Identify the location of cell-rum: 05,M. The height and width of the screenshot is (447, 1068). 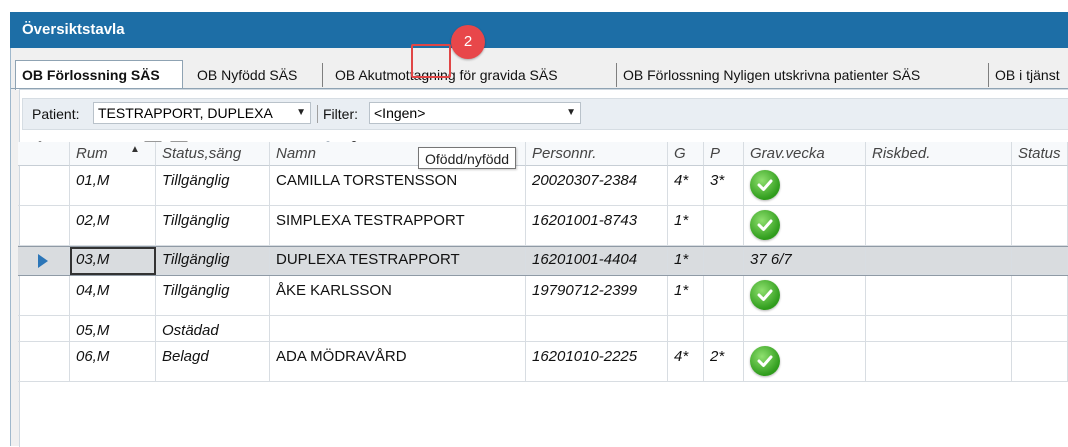
(113, 329).